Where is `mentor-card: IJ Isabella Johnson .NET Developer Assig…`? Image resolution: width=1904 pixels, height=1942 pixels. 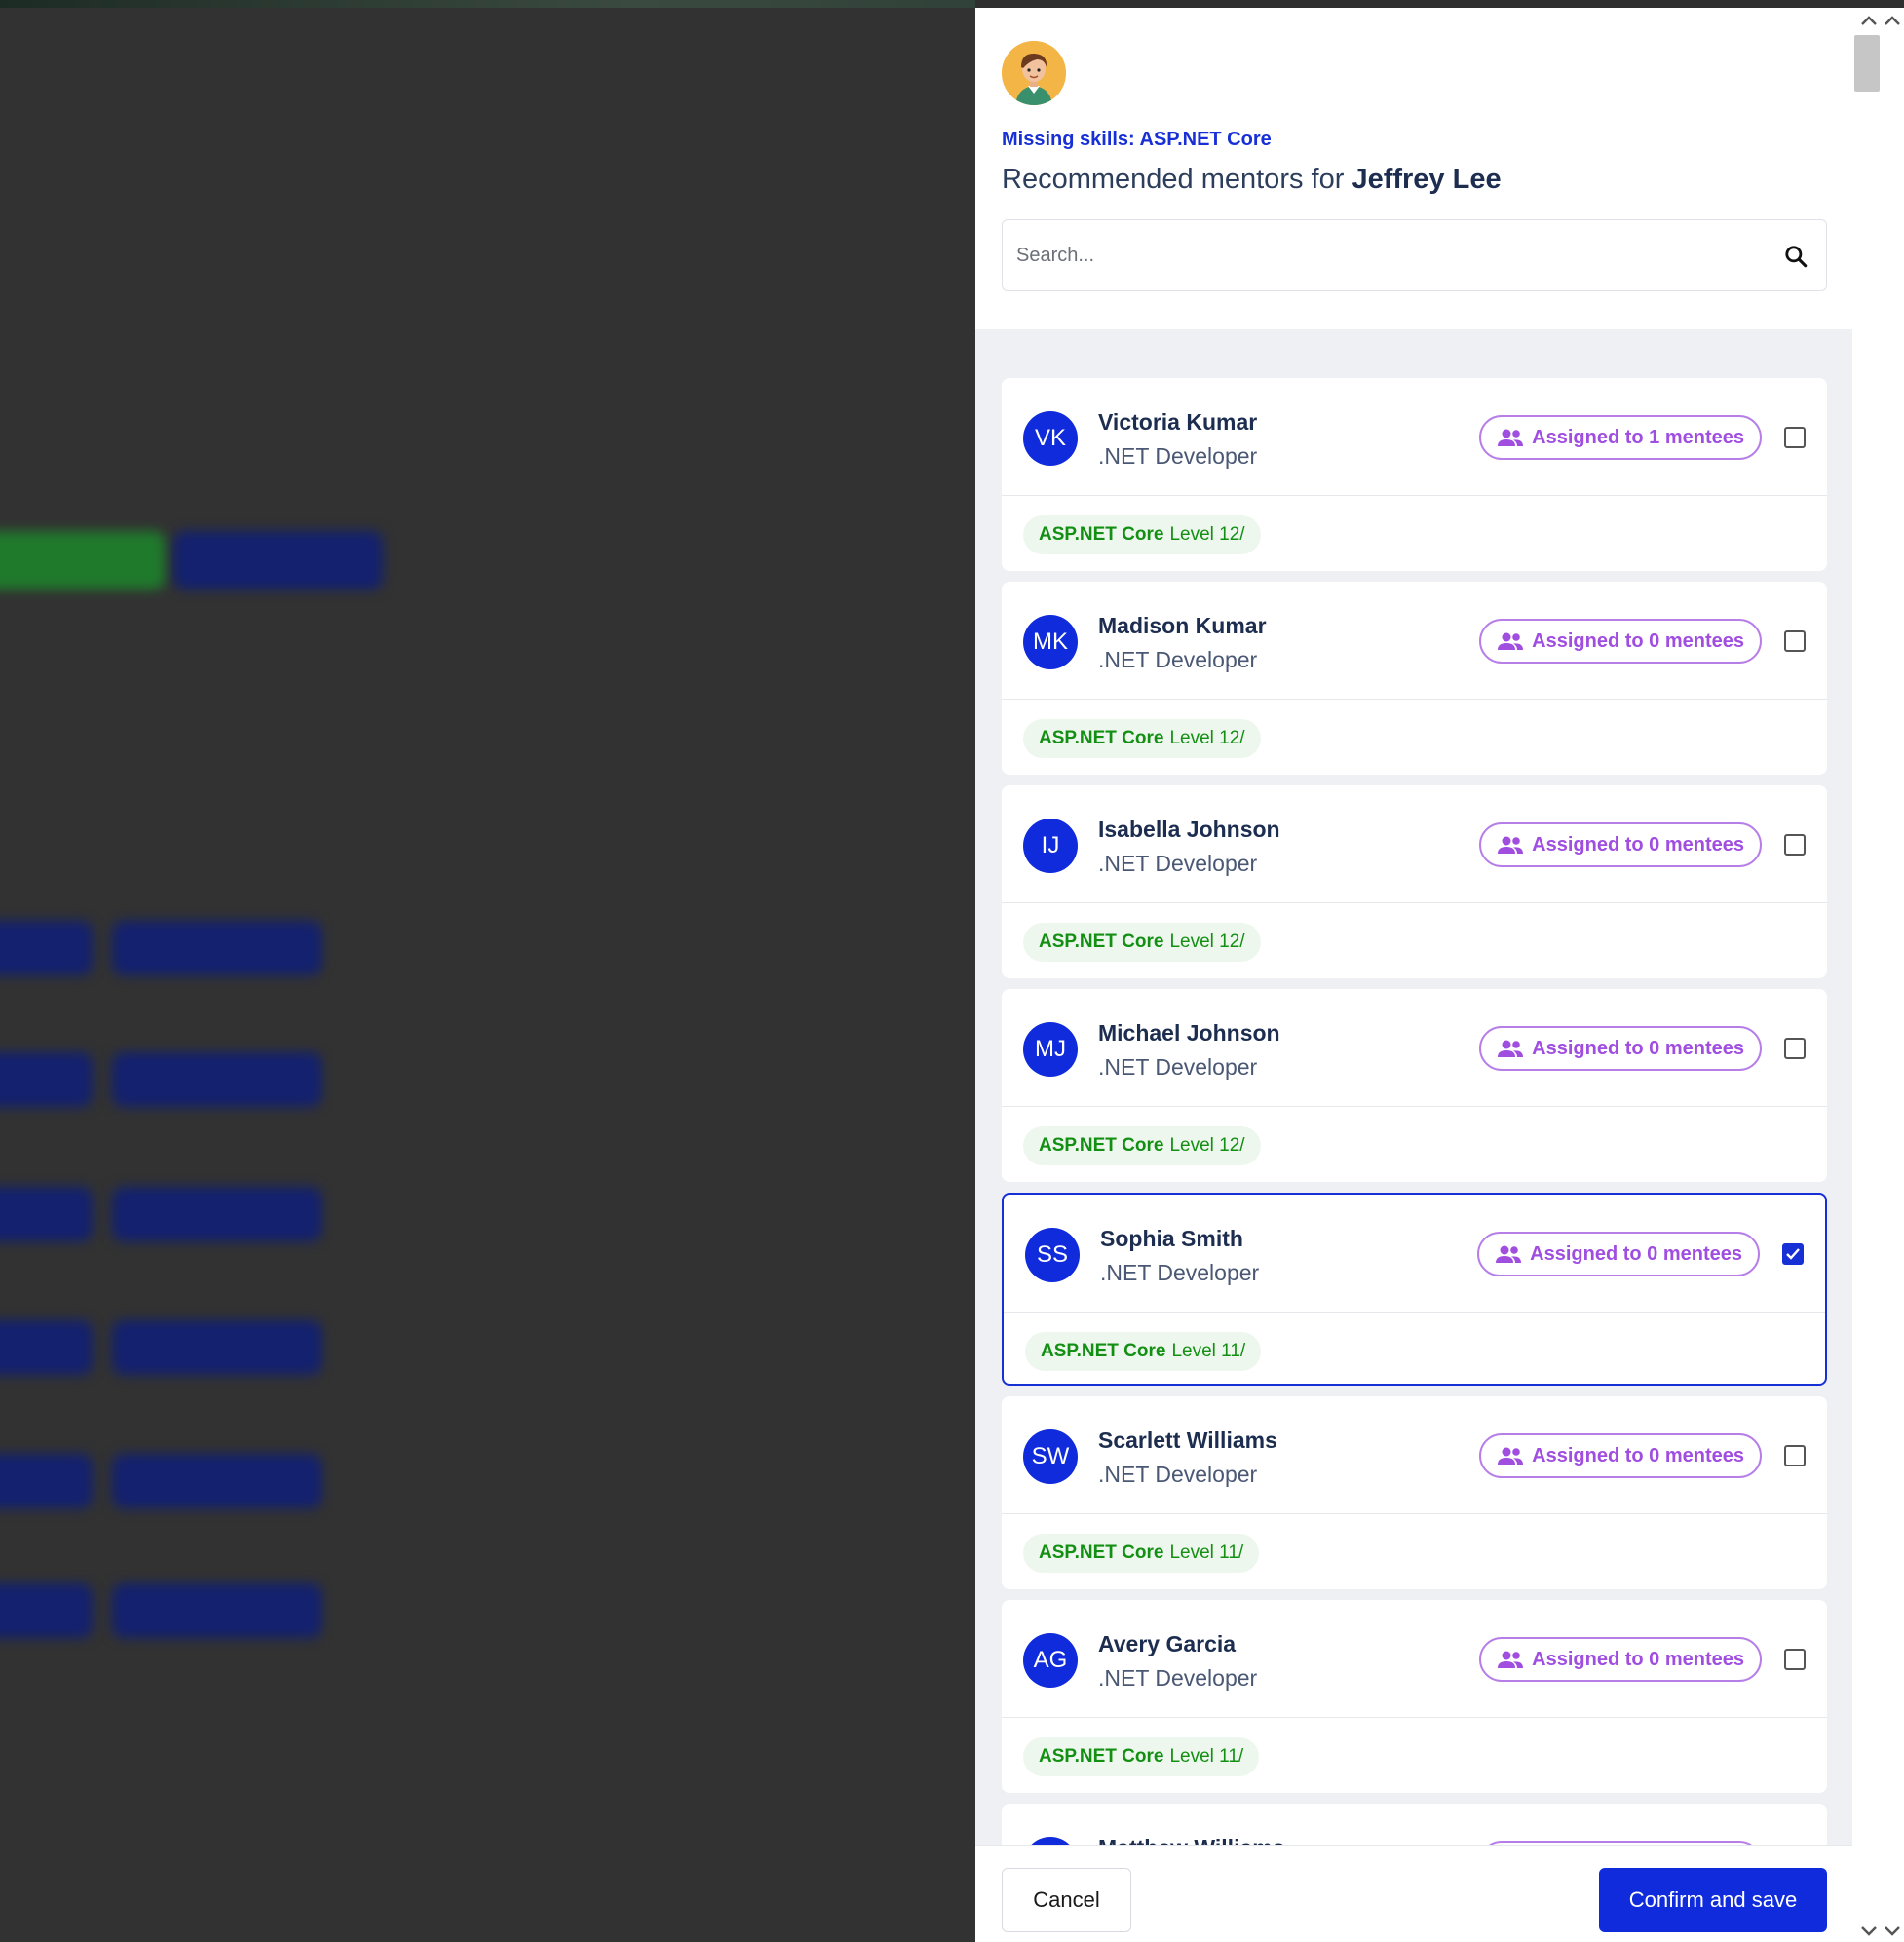 mentor-card: IJ Isabella Johnson .NET Developer Assig… is located at coordinates (1414, 881).